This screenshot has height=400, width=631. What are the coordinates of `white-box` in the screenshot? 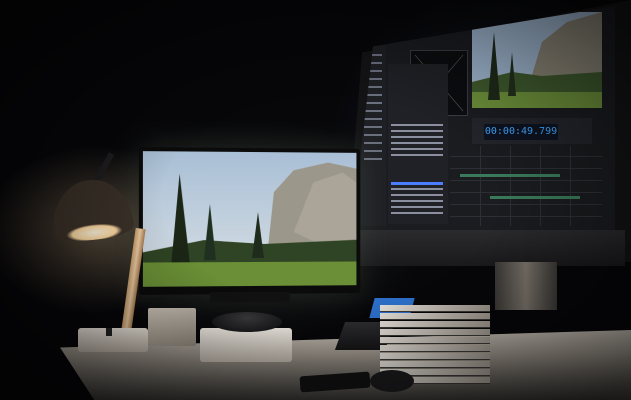 It's located at (246, 345).